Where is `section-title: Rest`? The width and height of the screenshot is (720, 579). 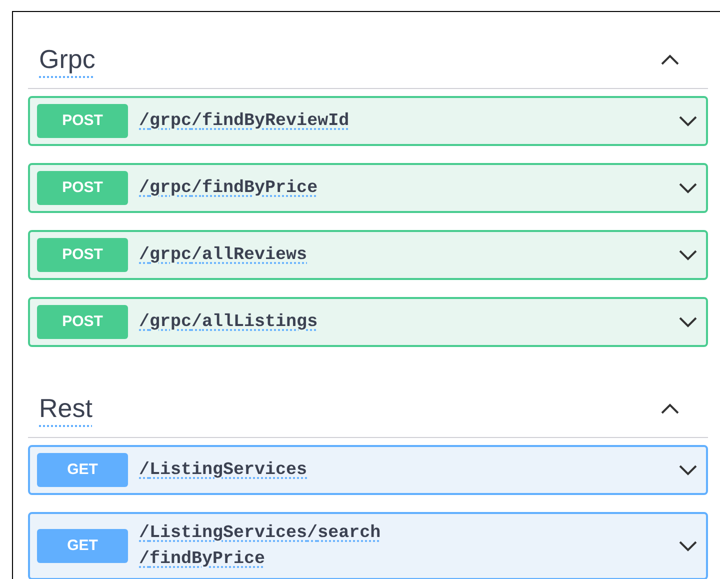 section-title: Rest is located at coordinates (65, 408).